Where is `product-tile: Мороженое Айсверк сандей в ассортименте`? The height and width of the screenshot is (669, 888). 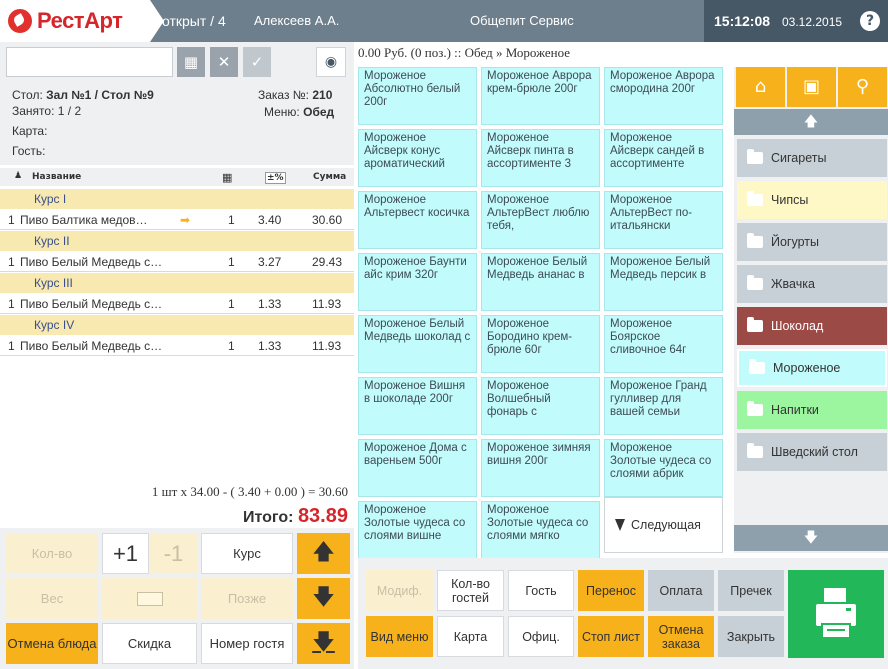
product-tile: Мороженое Айсверк сандей в ассортименте is located at coordinates (663, 158).